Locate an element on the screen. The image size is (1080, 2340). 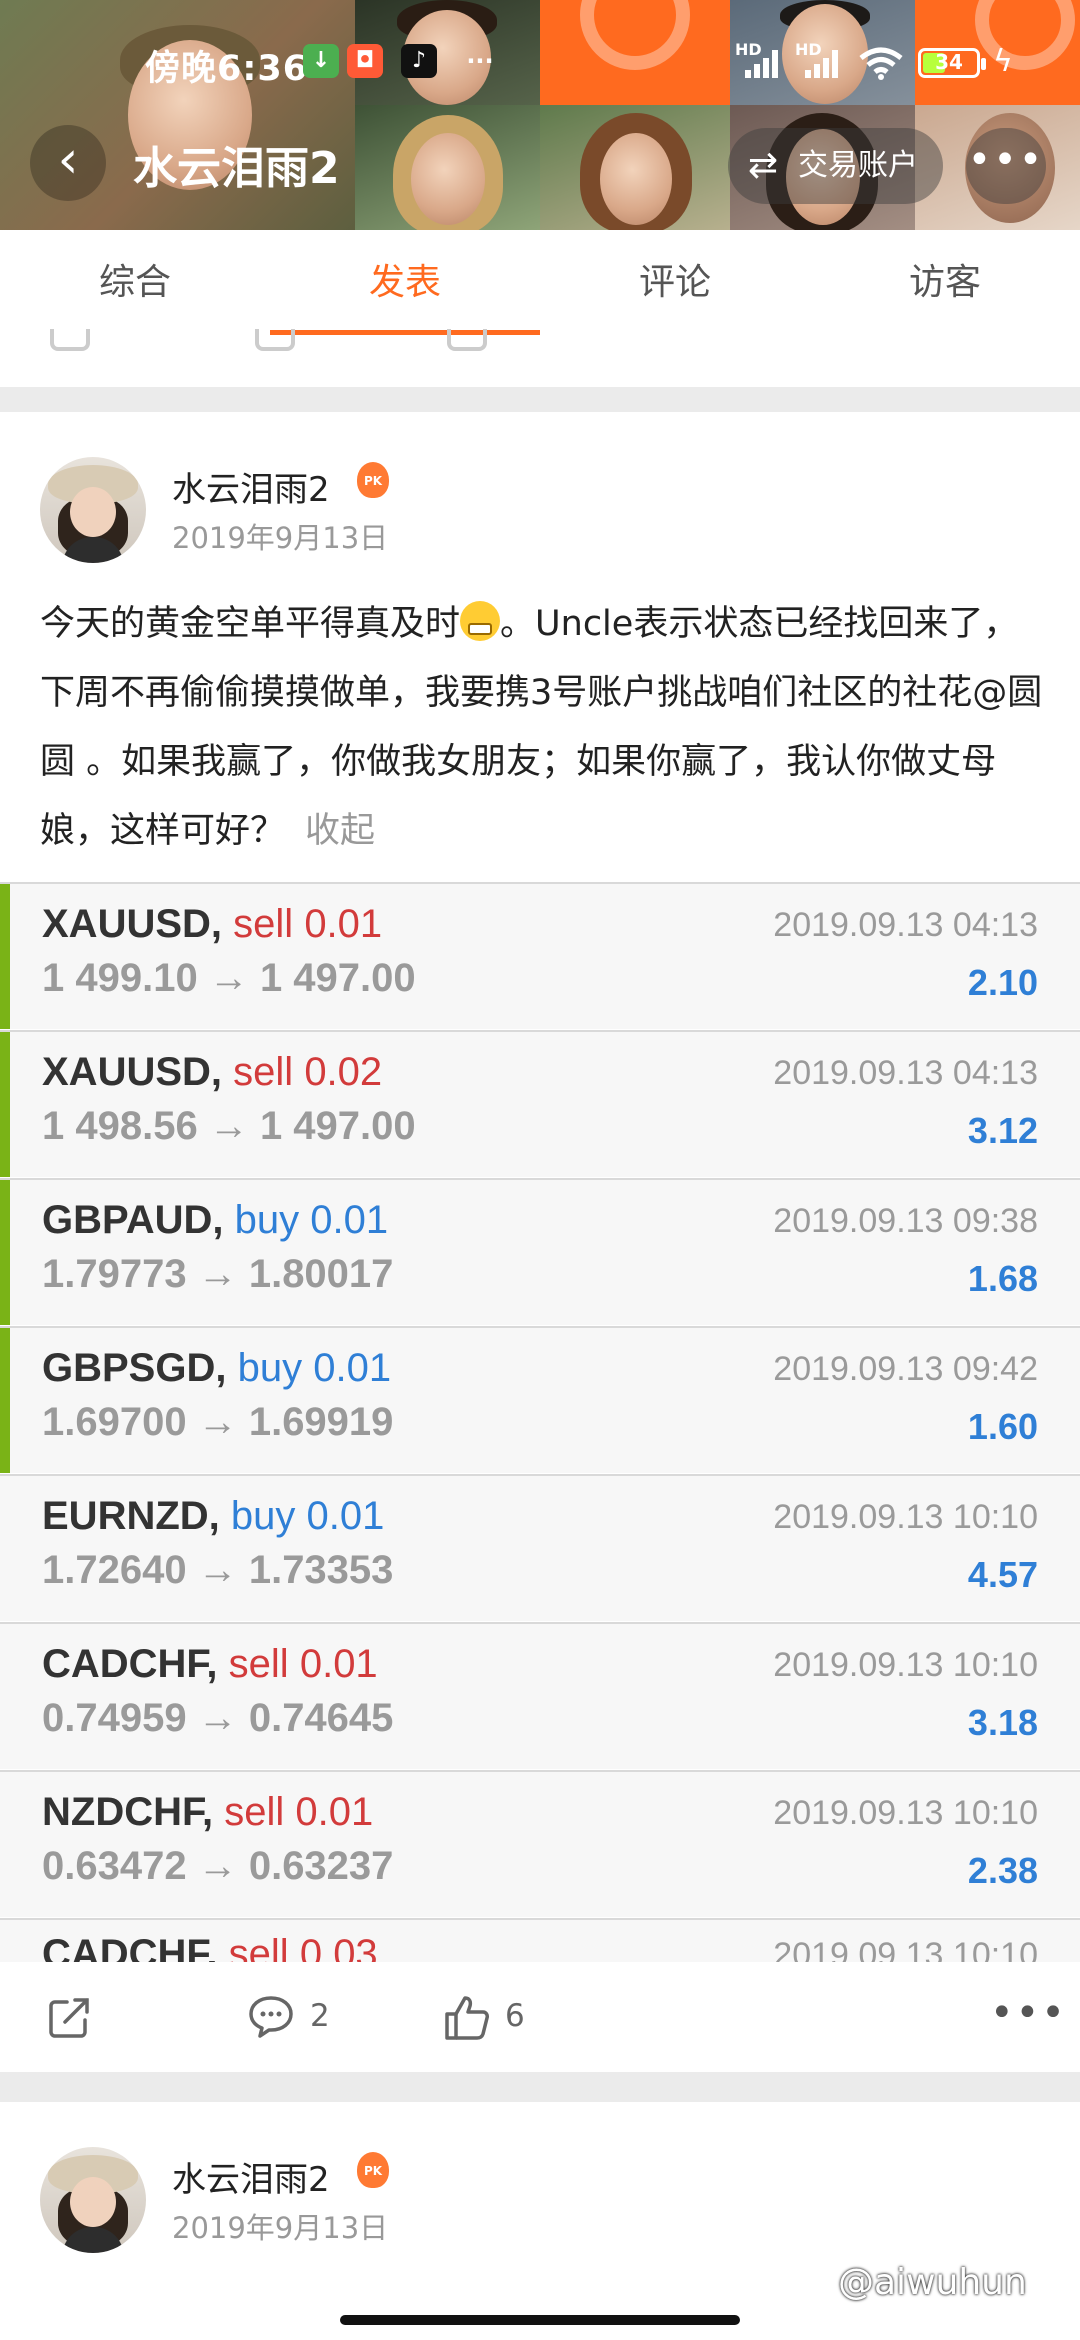
trade-open-price: 1.72640 is located at coordinates (114, 1570).